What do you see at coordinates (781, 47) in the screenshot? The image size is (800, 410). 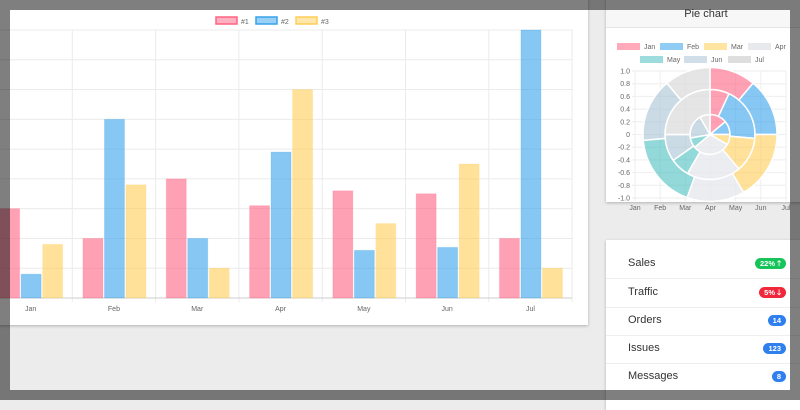 I see `legend-label: Apr` at bounding box center [781, 47].